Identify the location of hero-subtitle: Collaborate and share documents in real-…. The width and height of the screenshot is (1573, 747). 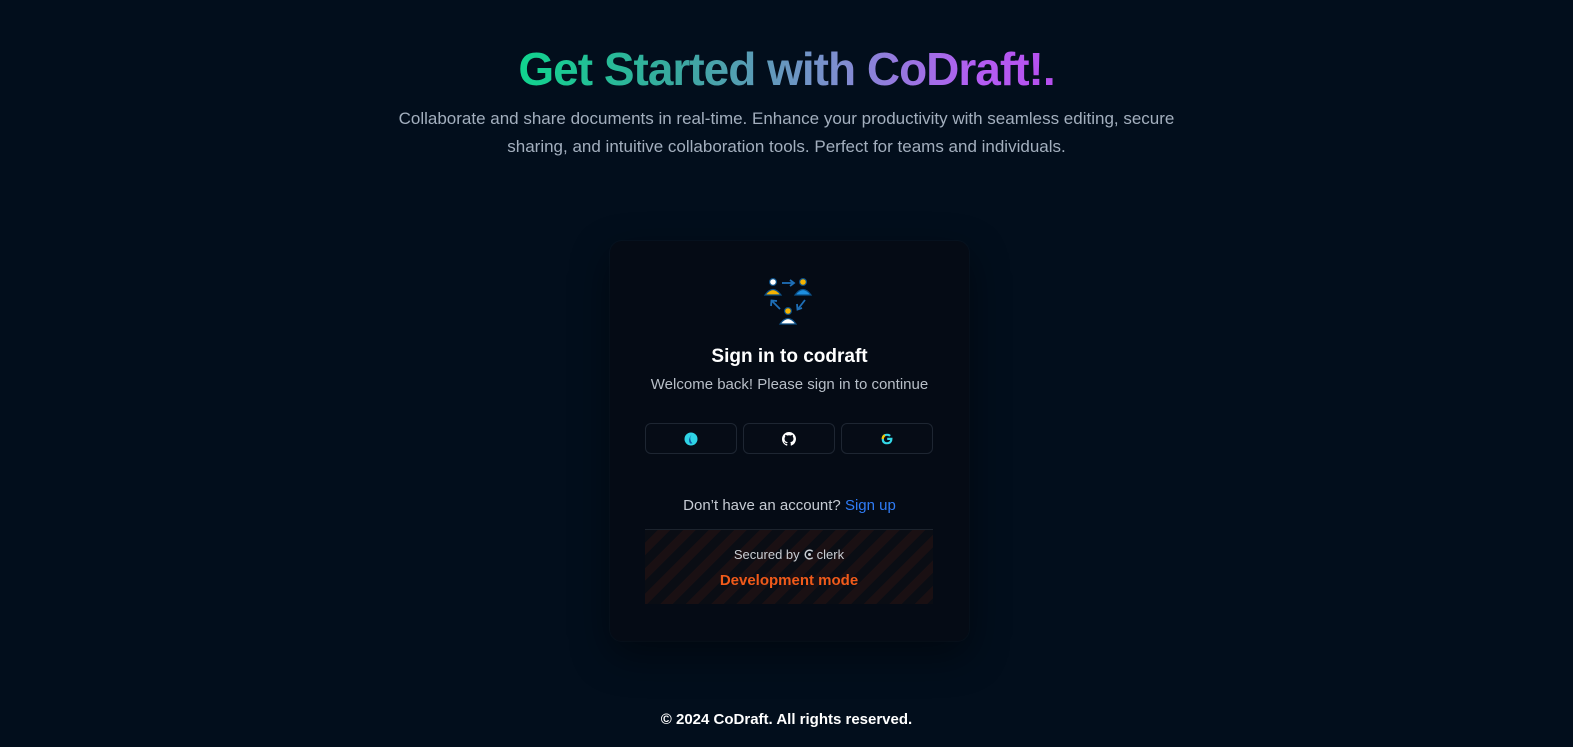
(786, 132).